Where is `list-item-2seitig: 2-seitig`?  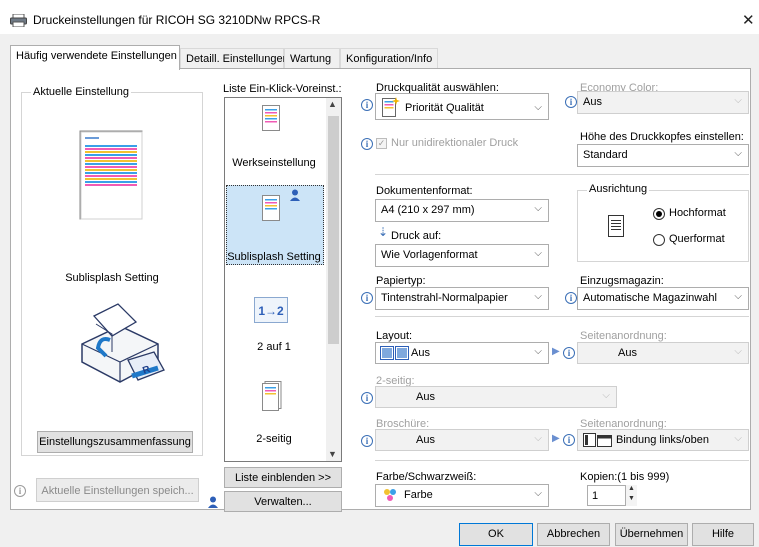
list-item-2seitig: 2-seitig is located at coordinates (274, 439).